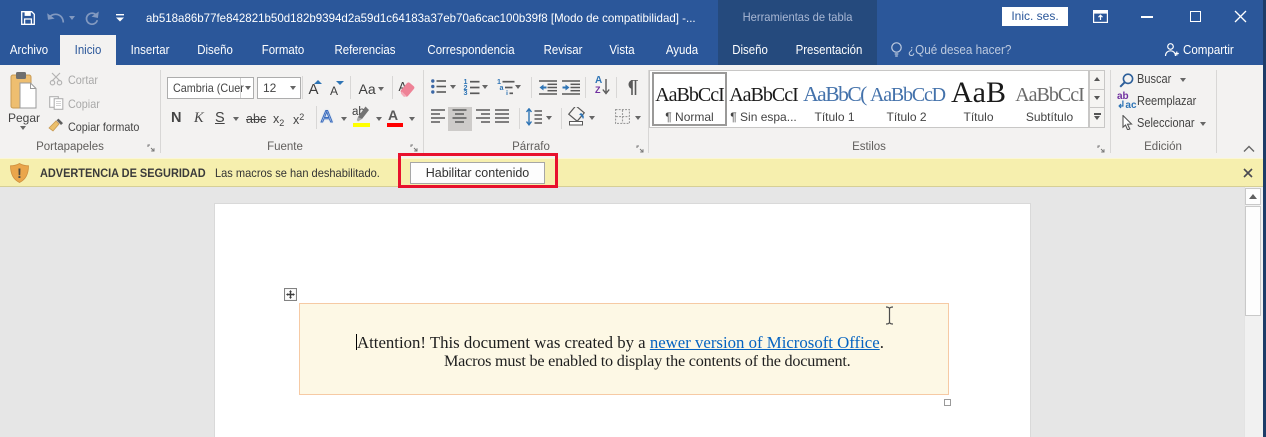 Image resolution: width=1266 pixels, height=437 pixels. What do you see at coordinates (466, 91) in the screenshot?
I see `svg-text: 3` at bounding box center [466, 91].